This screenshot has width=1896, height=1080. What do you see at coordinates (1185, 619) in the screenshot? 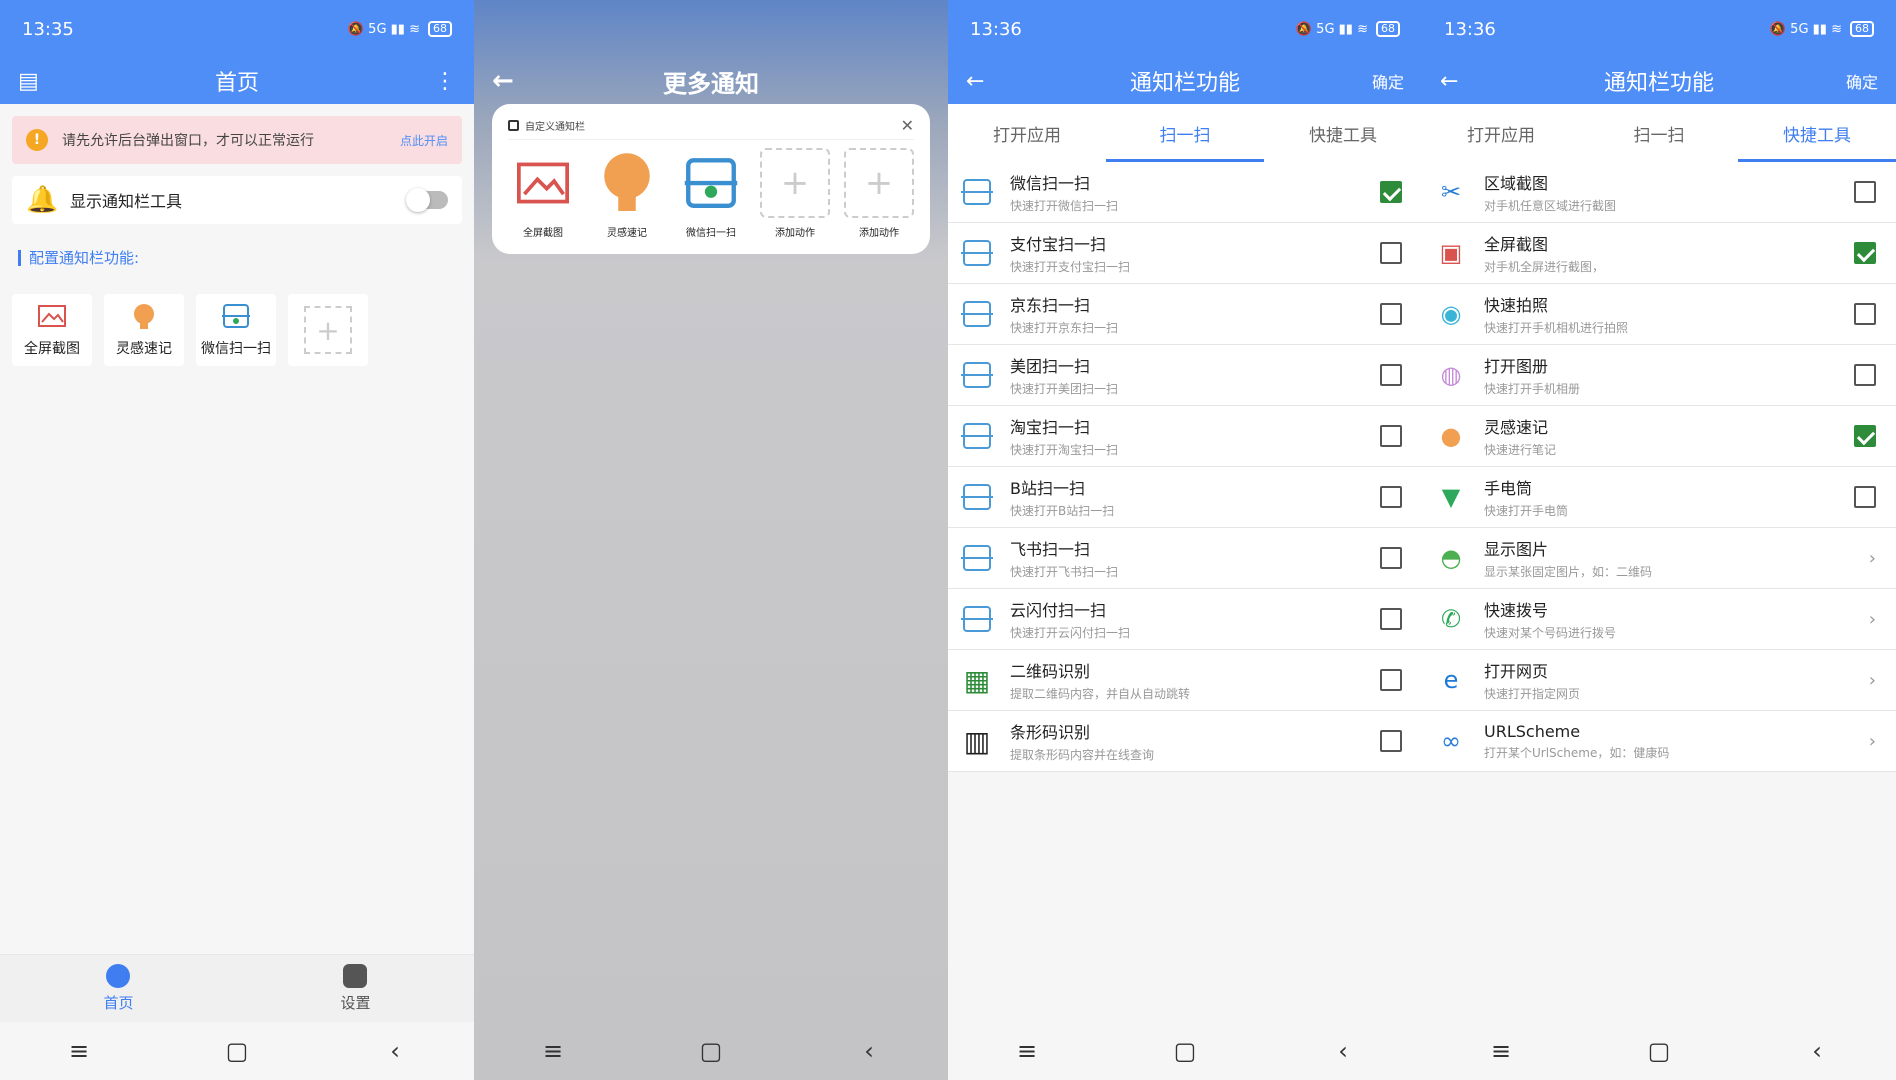
I see `list-item: 云闪付扫一扫 快速打开云闪付扫一扫` at bounding box center [1185, 619].